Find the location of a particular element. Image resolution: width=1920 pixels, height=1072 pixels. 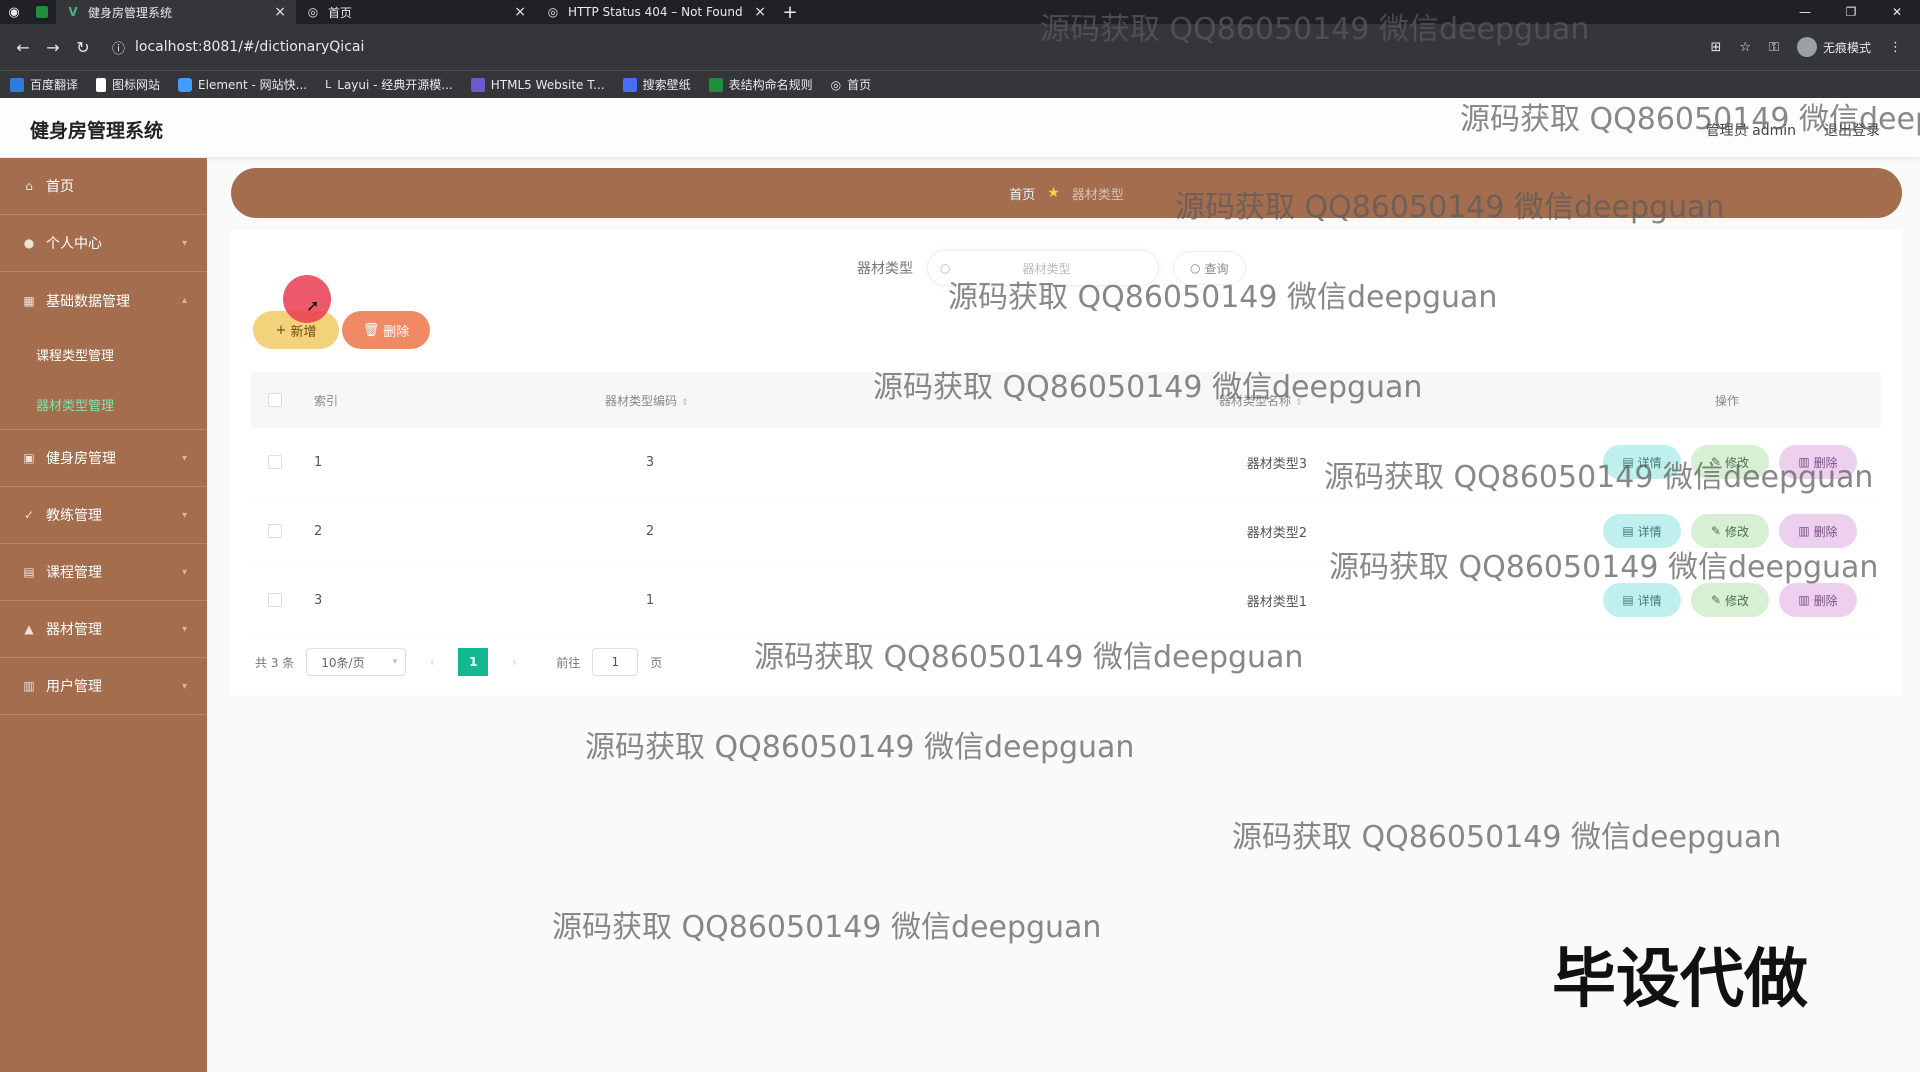

browser-tab-1: V 健身房管理系统 × is located at coordinates (176, 12).